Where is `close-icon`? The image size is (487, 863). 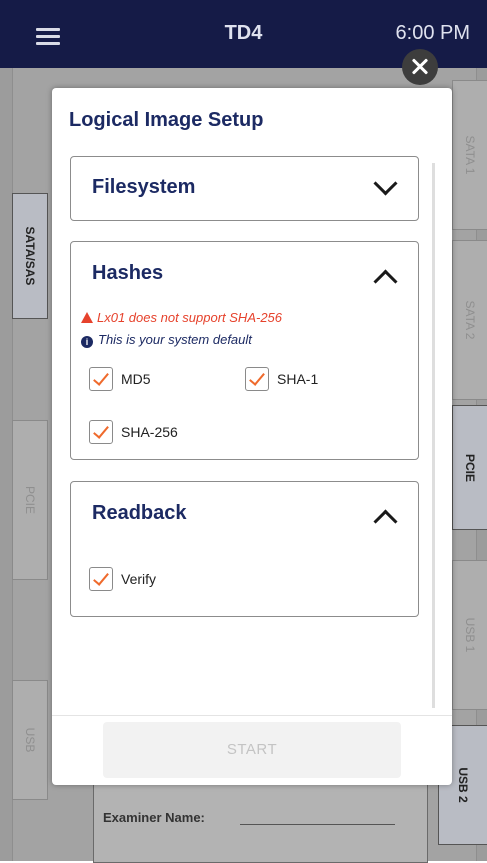 close-icon is located at coordinates (420, 67).